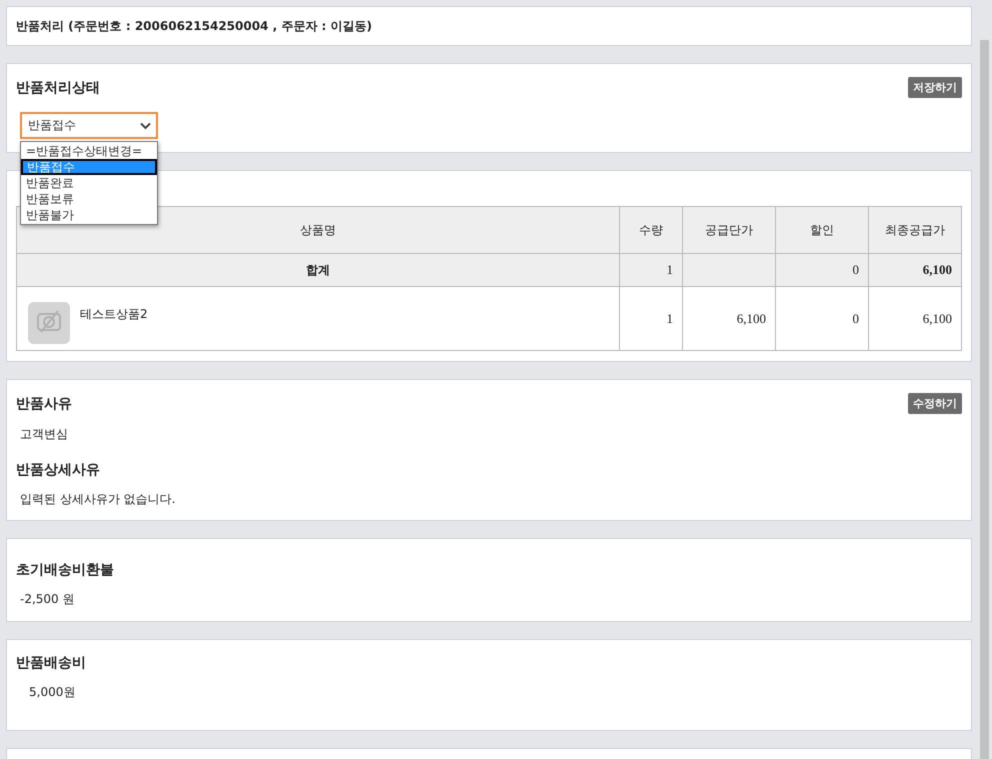 This screenshot has height=759, width=992. Describe the element at coordinates (49, 323) in the screenshot. I see `no-image-icon` at that location.